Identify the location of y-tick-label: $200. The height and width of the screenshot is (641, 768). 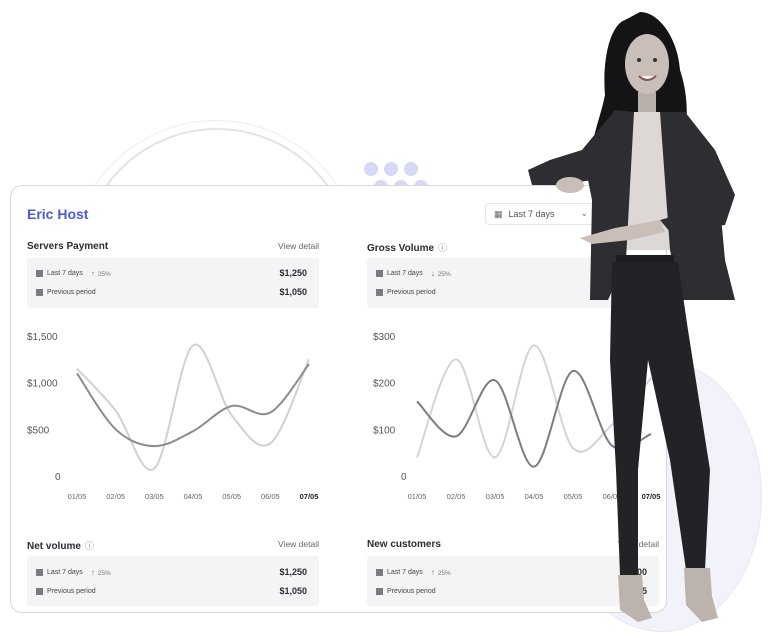
(384, 384).